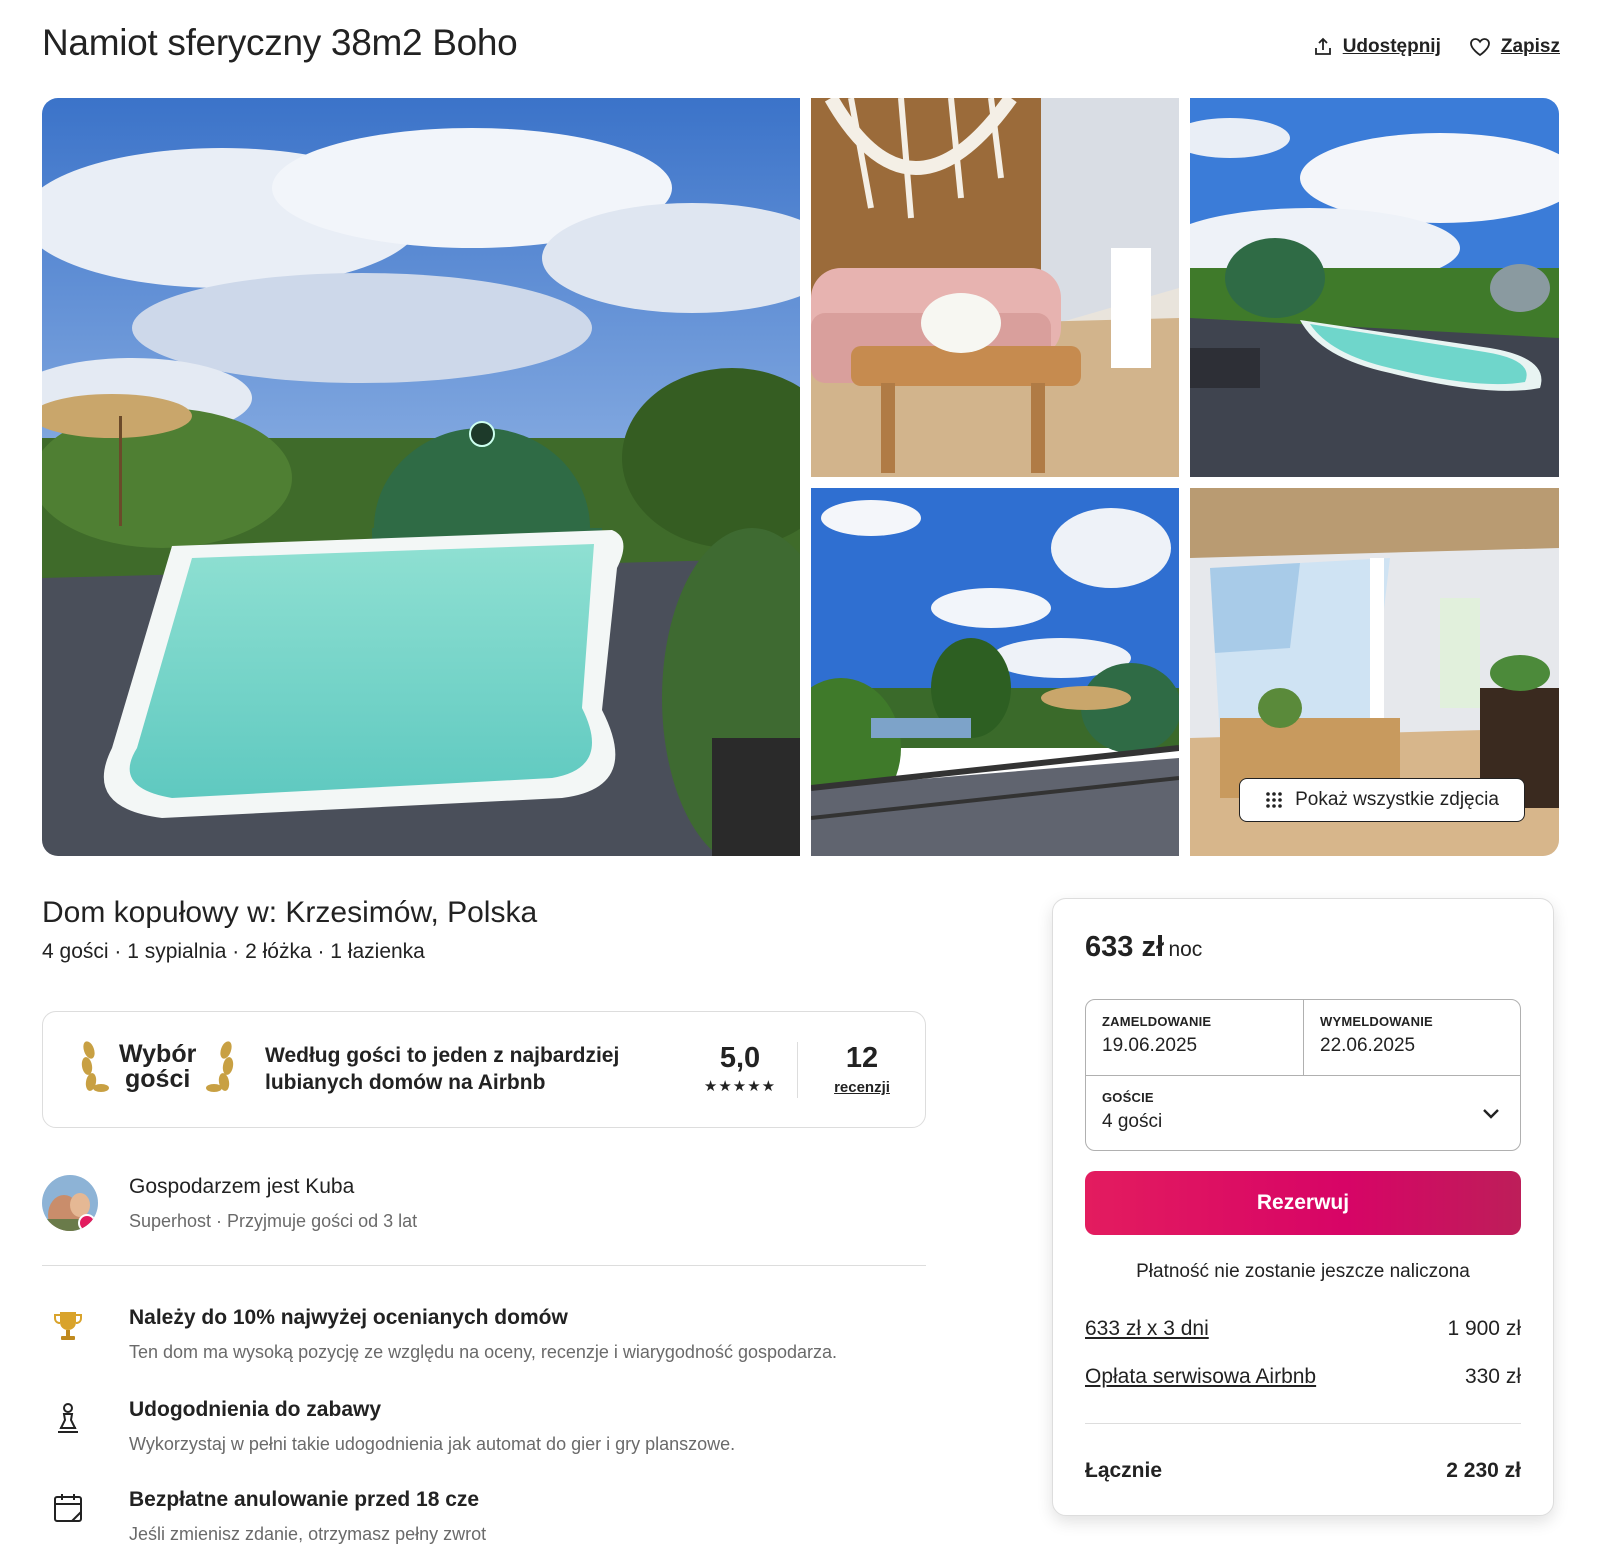  Describe the element at coordinates (304, 1499) in the screenshot. I see `highlight-title: Bezpłatne anulowanie przed 18 cze` at that location.